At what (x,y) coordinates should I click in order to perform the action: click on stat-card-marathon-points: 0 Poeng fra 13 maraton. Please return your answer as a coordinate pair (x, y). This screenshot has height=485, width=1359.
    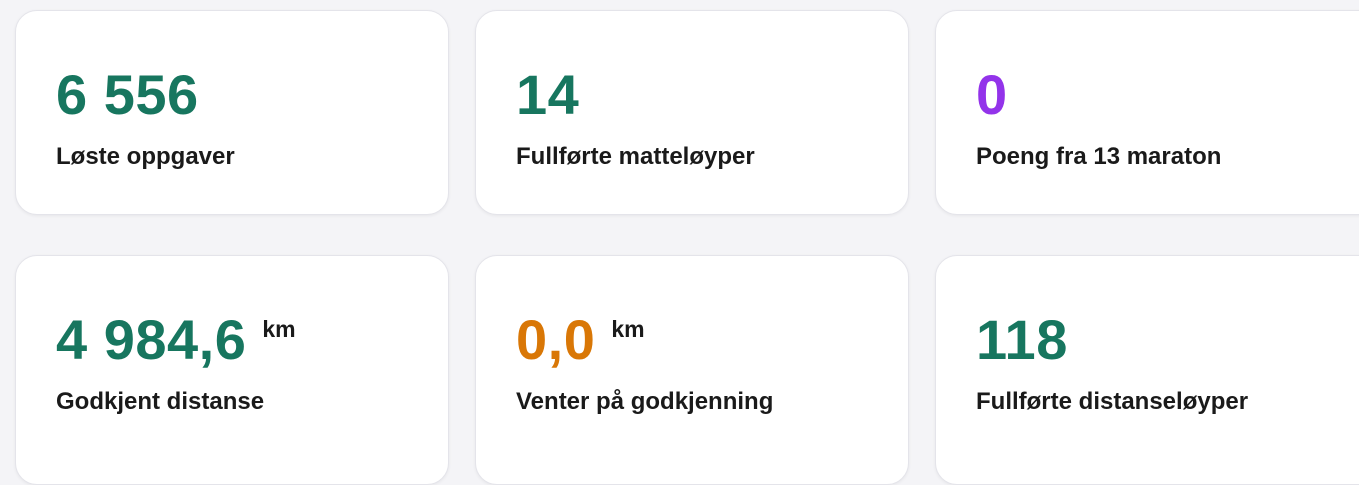
    Looking at the image, I should click on (1147, 112).